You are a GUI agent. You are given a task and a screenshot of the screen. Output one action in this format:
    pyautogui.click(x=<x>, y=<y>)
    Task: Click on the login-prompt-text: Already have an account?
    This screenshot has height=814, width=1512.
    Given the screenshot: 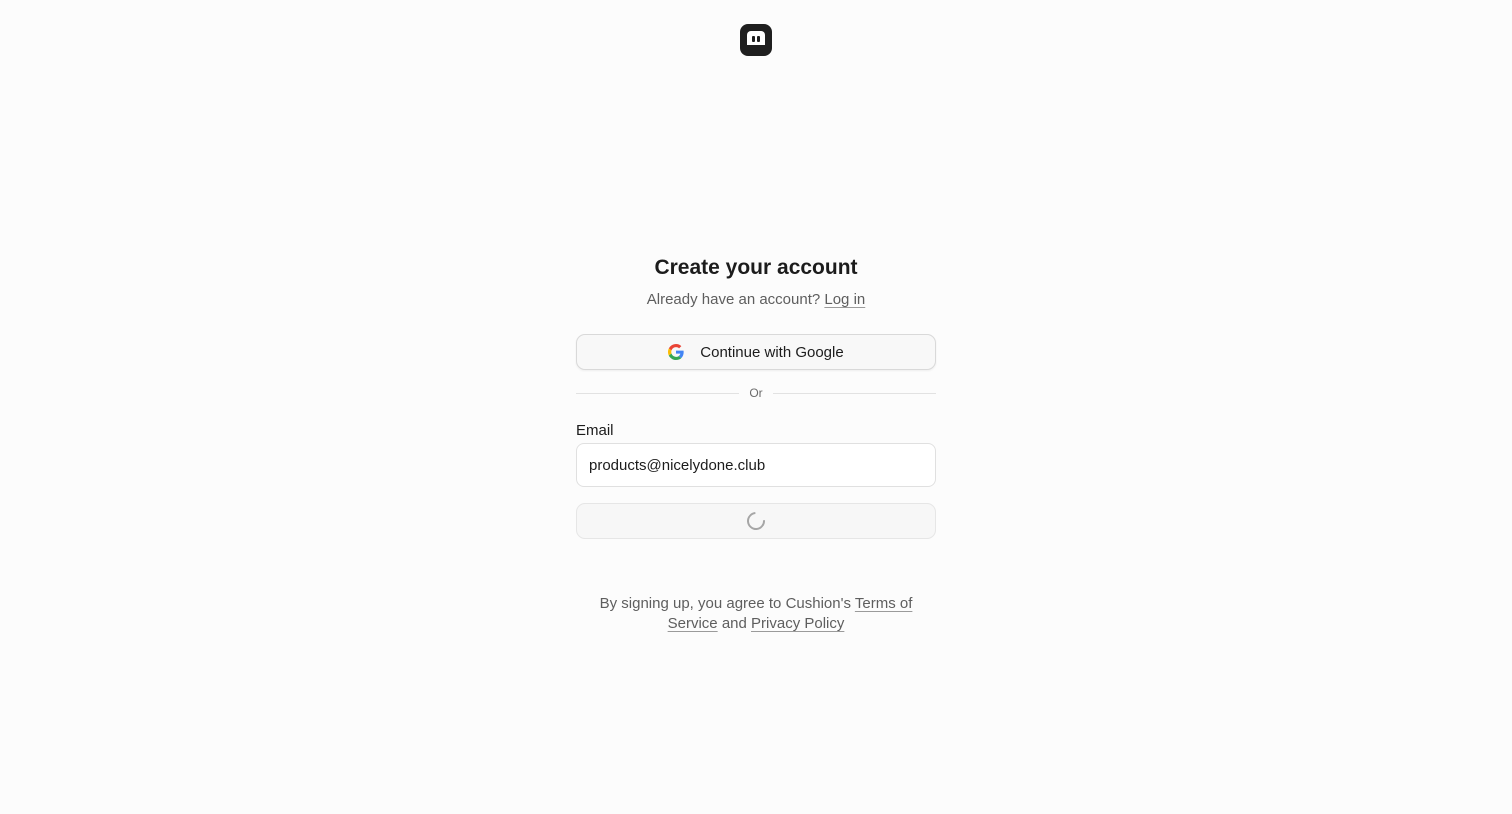 What is the action you would take?
    pyautogui.click(x=733, y=299)
    